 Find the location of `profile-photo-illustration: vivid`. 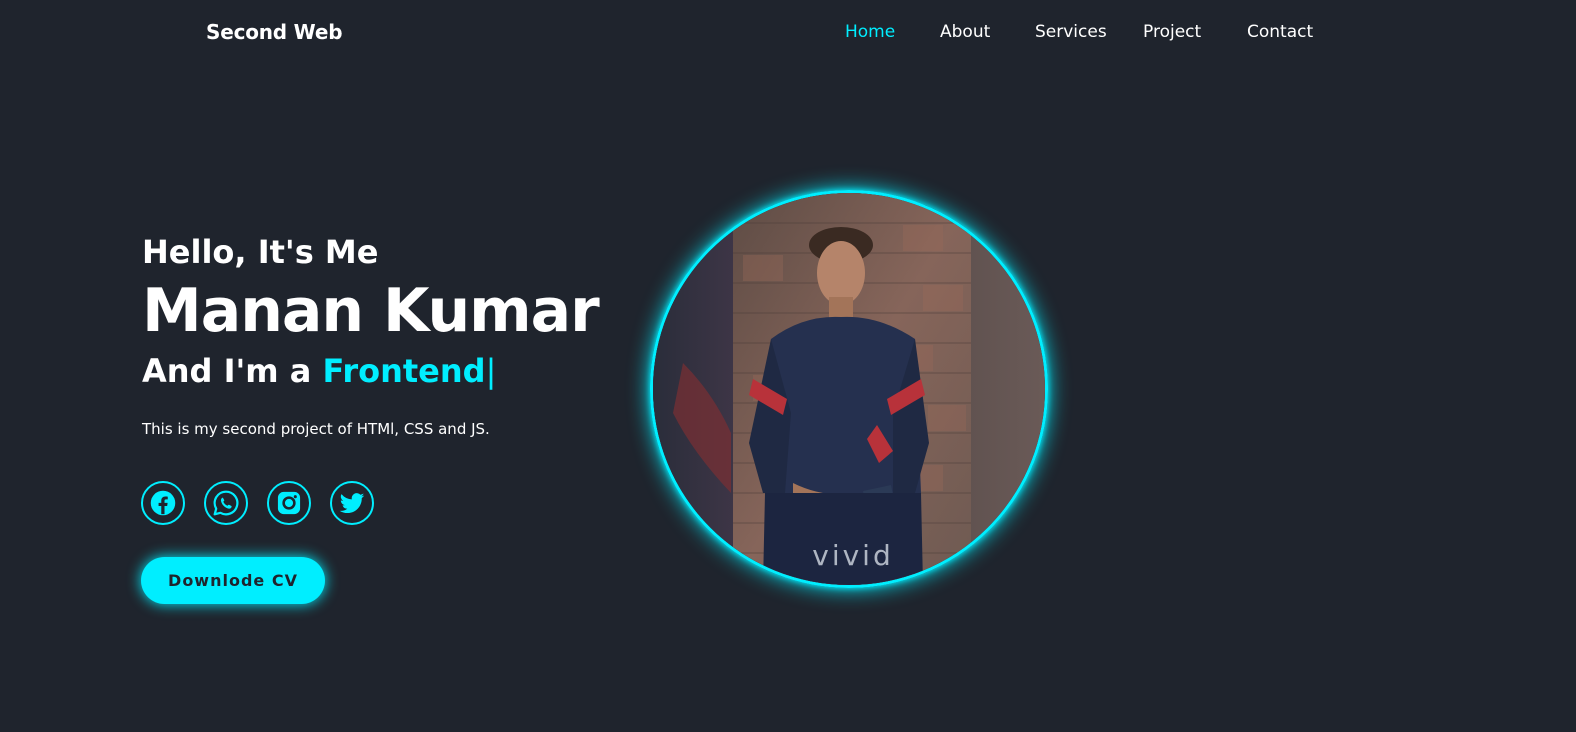

profile-photo-illustration: vivid is located at coordinates (849, 389).